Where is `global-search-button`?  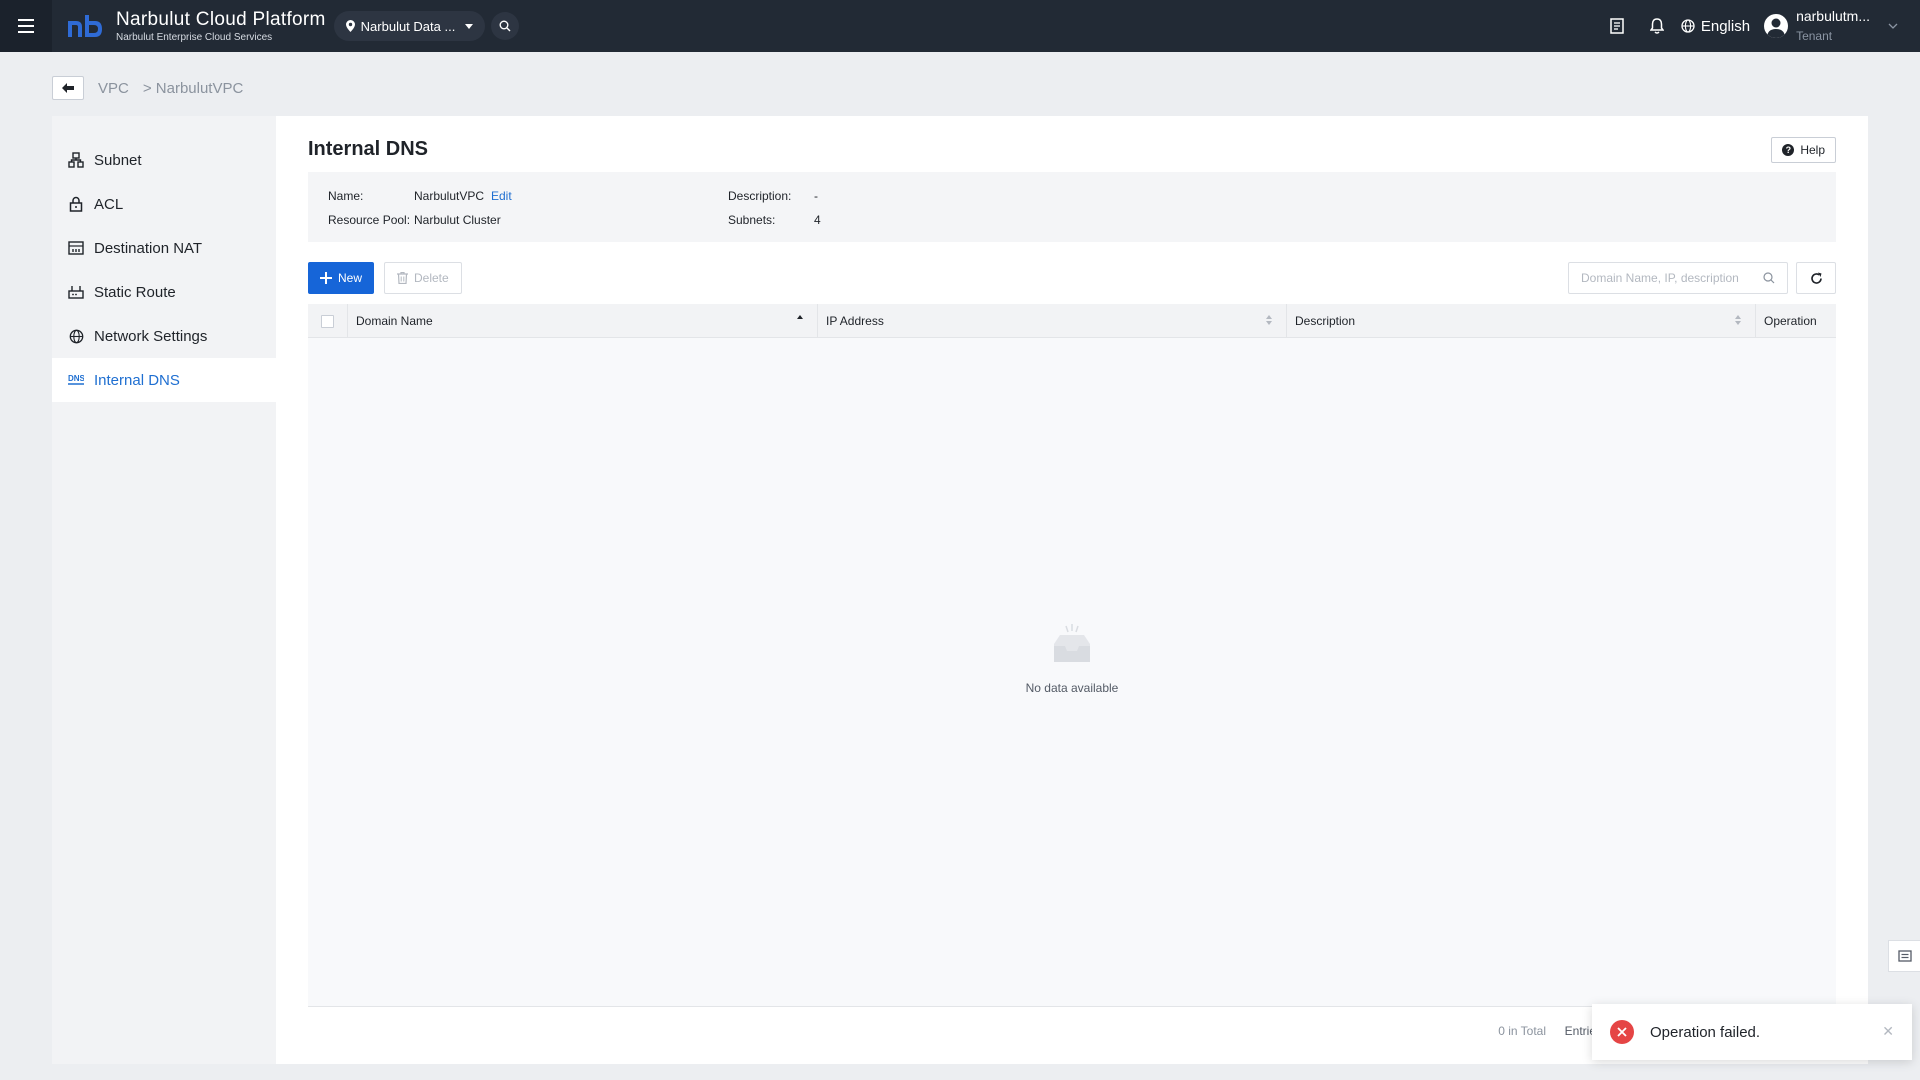
global-search-button is located at coordinates (505, 26).